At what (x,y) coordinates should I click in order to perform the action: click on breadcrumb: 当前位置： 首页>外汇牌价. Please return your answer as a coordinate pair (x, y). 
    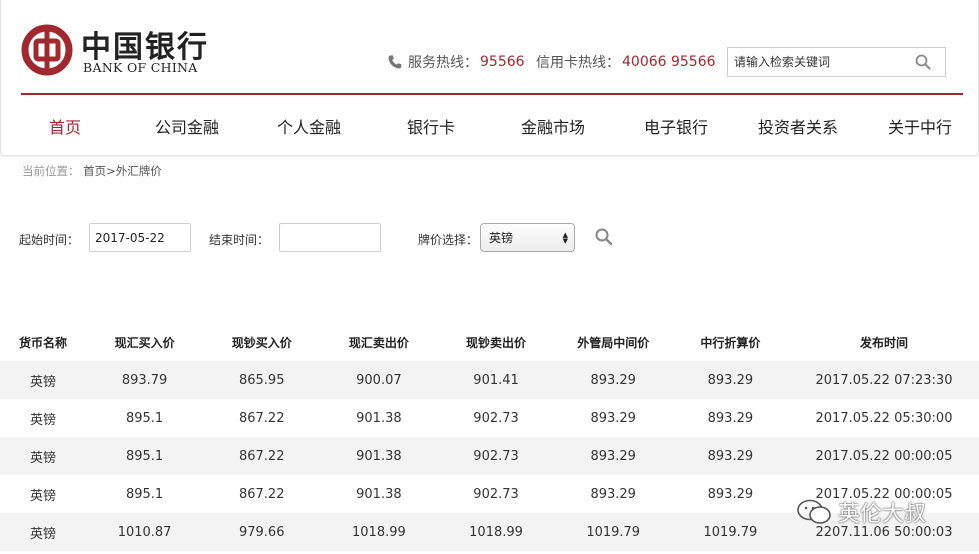
    Looking at the image, I should click on (92, 171).